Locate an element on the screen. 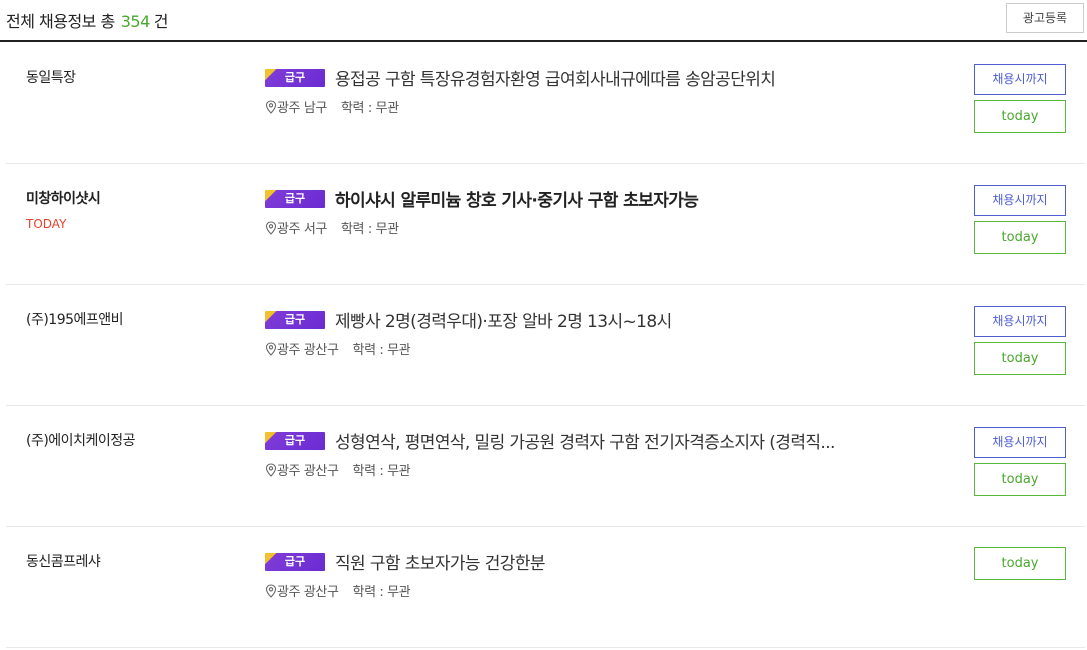 The height and width of the screenshot is (650, 1087). job-title-link: 직원 구함 초보자가능 건강한분 is located at coordinates (615, 561).